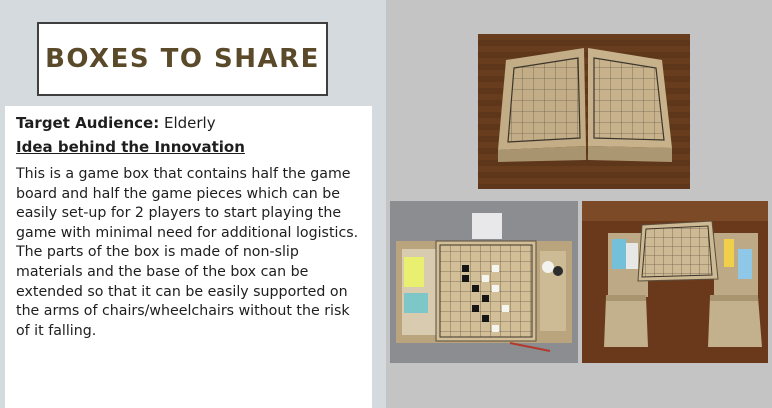 The width and height of the screenshot is (772, 408). Describe the element at coordinates (88, 123) in the screenshot. I see `audience-label: Target Audience:` at that location.